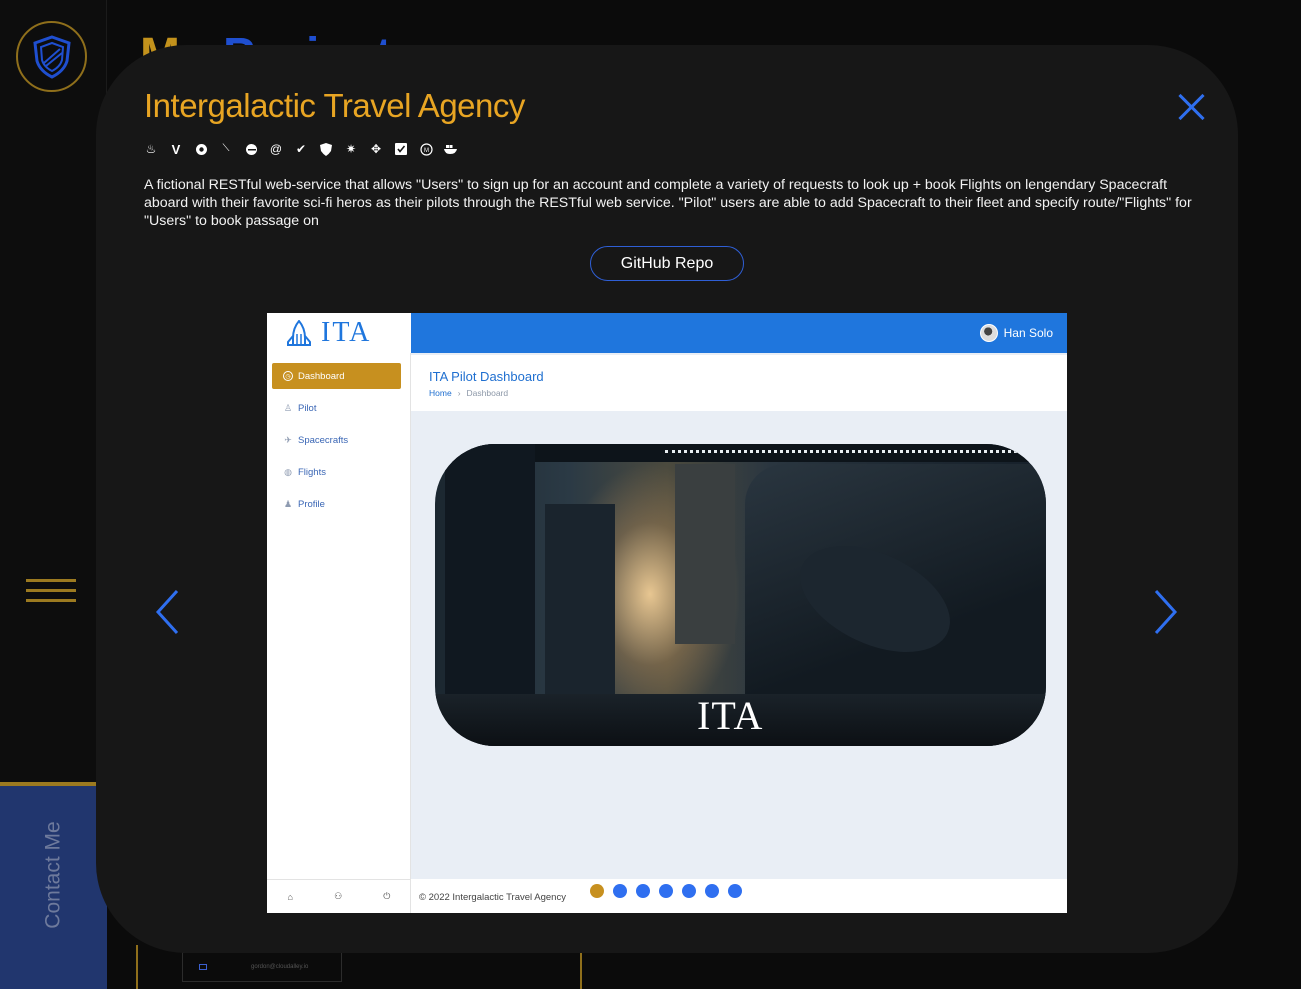 This screenshot has height=989, width=1301. I want to click on app-nav-item-profile: ♟ Profile, so click(336, 504).